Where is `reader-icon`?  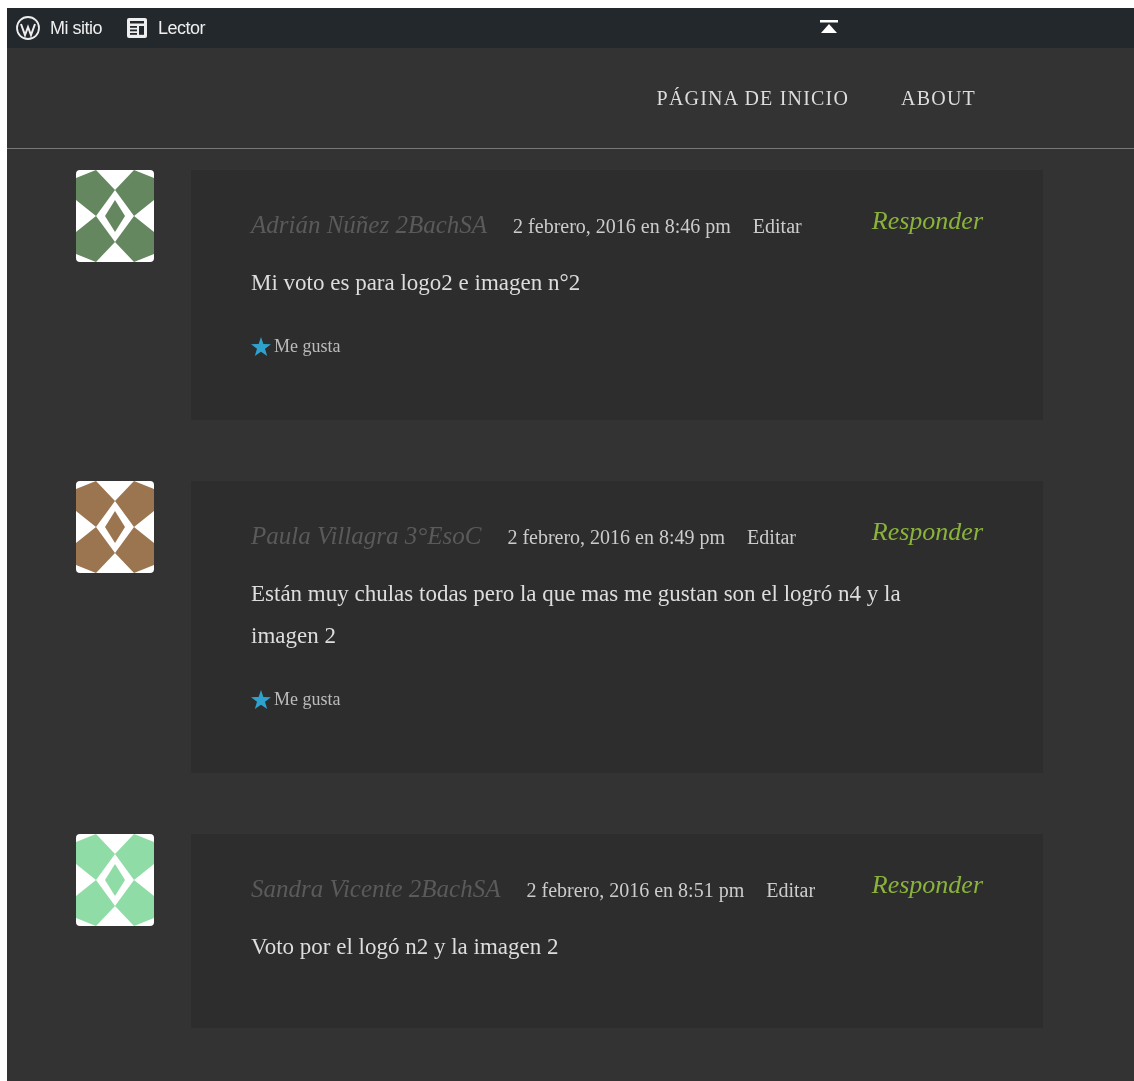 reader-icon is located at coordinates (137, 28).